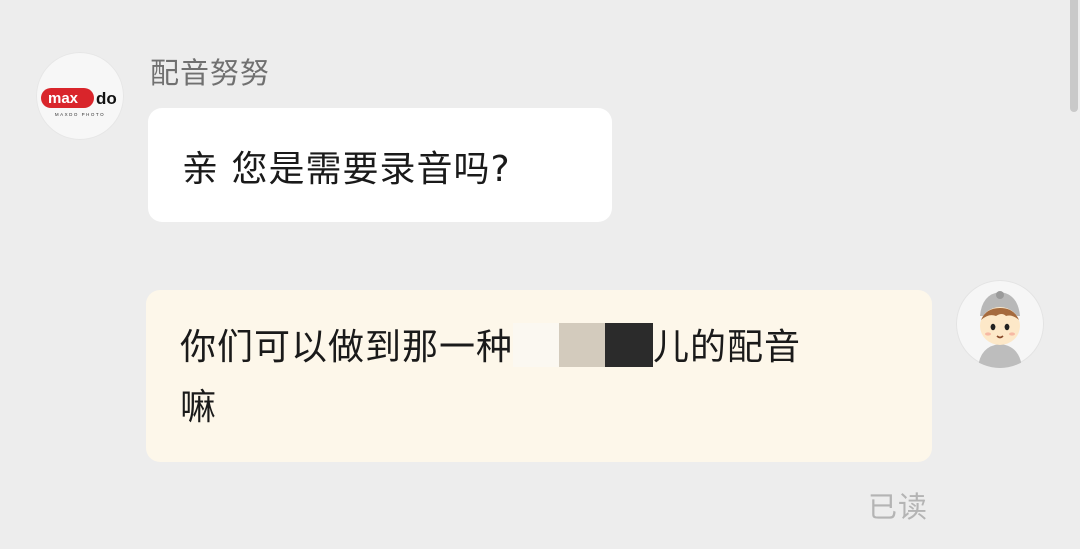 This screenshot has width=1080, height=549. Describe the element at coordinates (63, 98) in the screenshot. I see `svg-text: max` at that location.